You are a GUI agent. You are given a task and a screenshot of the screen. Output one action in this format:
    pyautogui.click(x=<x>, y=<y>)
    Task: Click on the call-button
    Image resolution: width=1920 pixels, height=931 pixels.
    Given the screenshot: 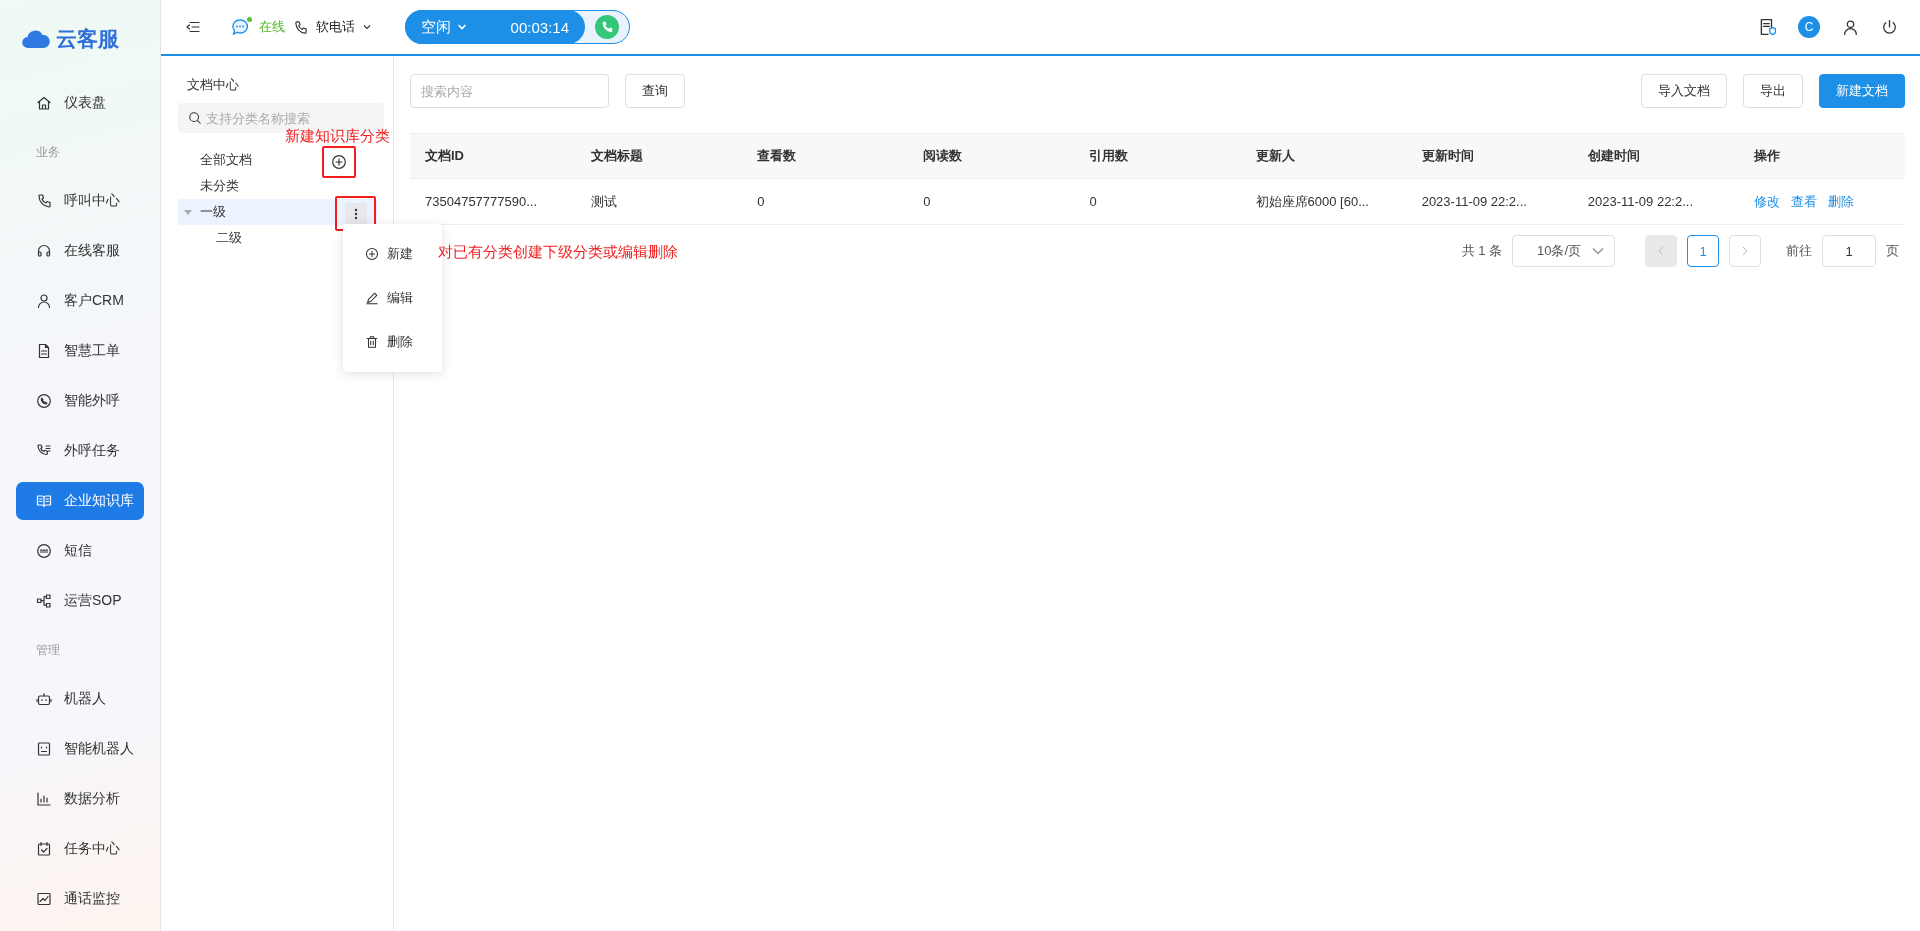 What is the action you would take?
    pyautogui.click(x=607, y=27)
    